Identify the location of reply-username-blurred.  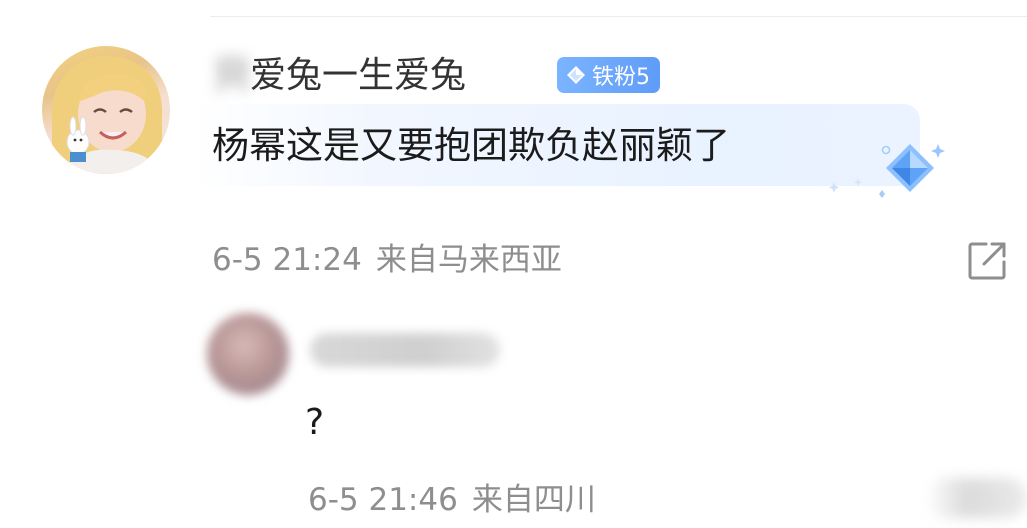
(405, 350).